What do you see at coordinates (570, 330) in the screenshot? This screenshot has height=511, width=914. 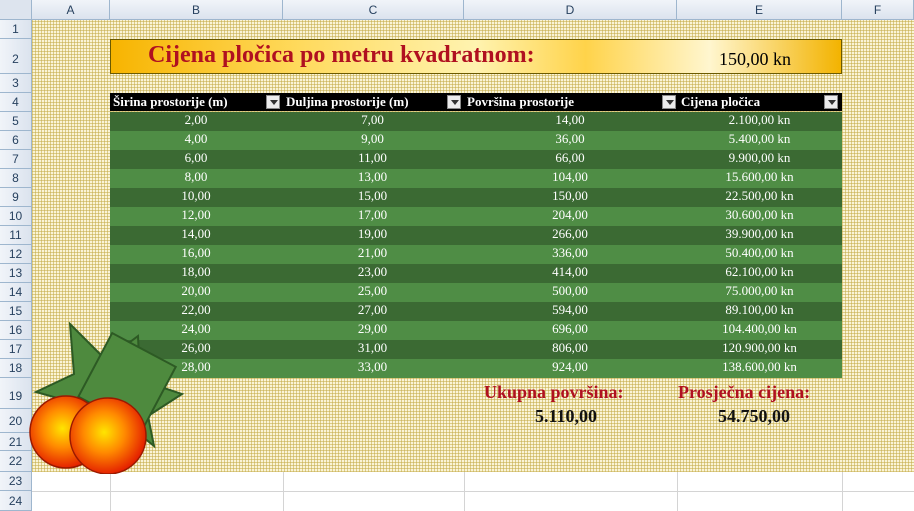 I see `cell-area: 696,00` at bounding box center [570, 330].